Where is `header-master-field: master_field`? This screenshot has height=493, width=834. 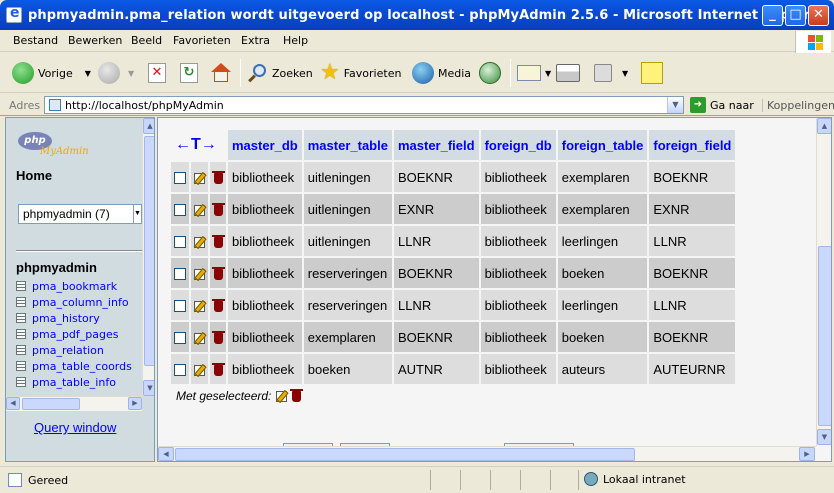
header-master-field: master_field is located at coordinates (436, 145).